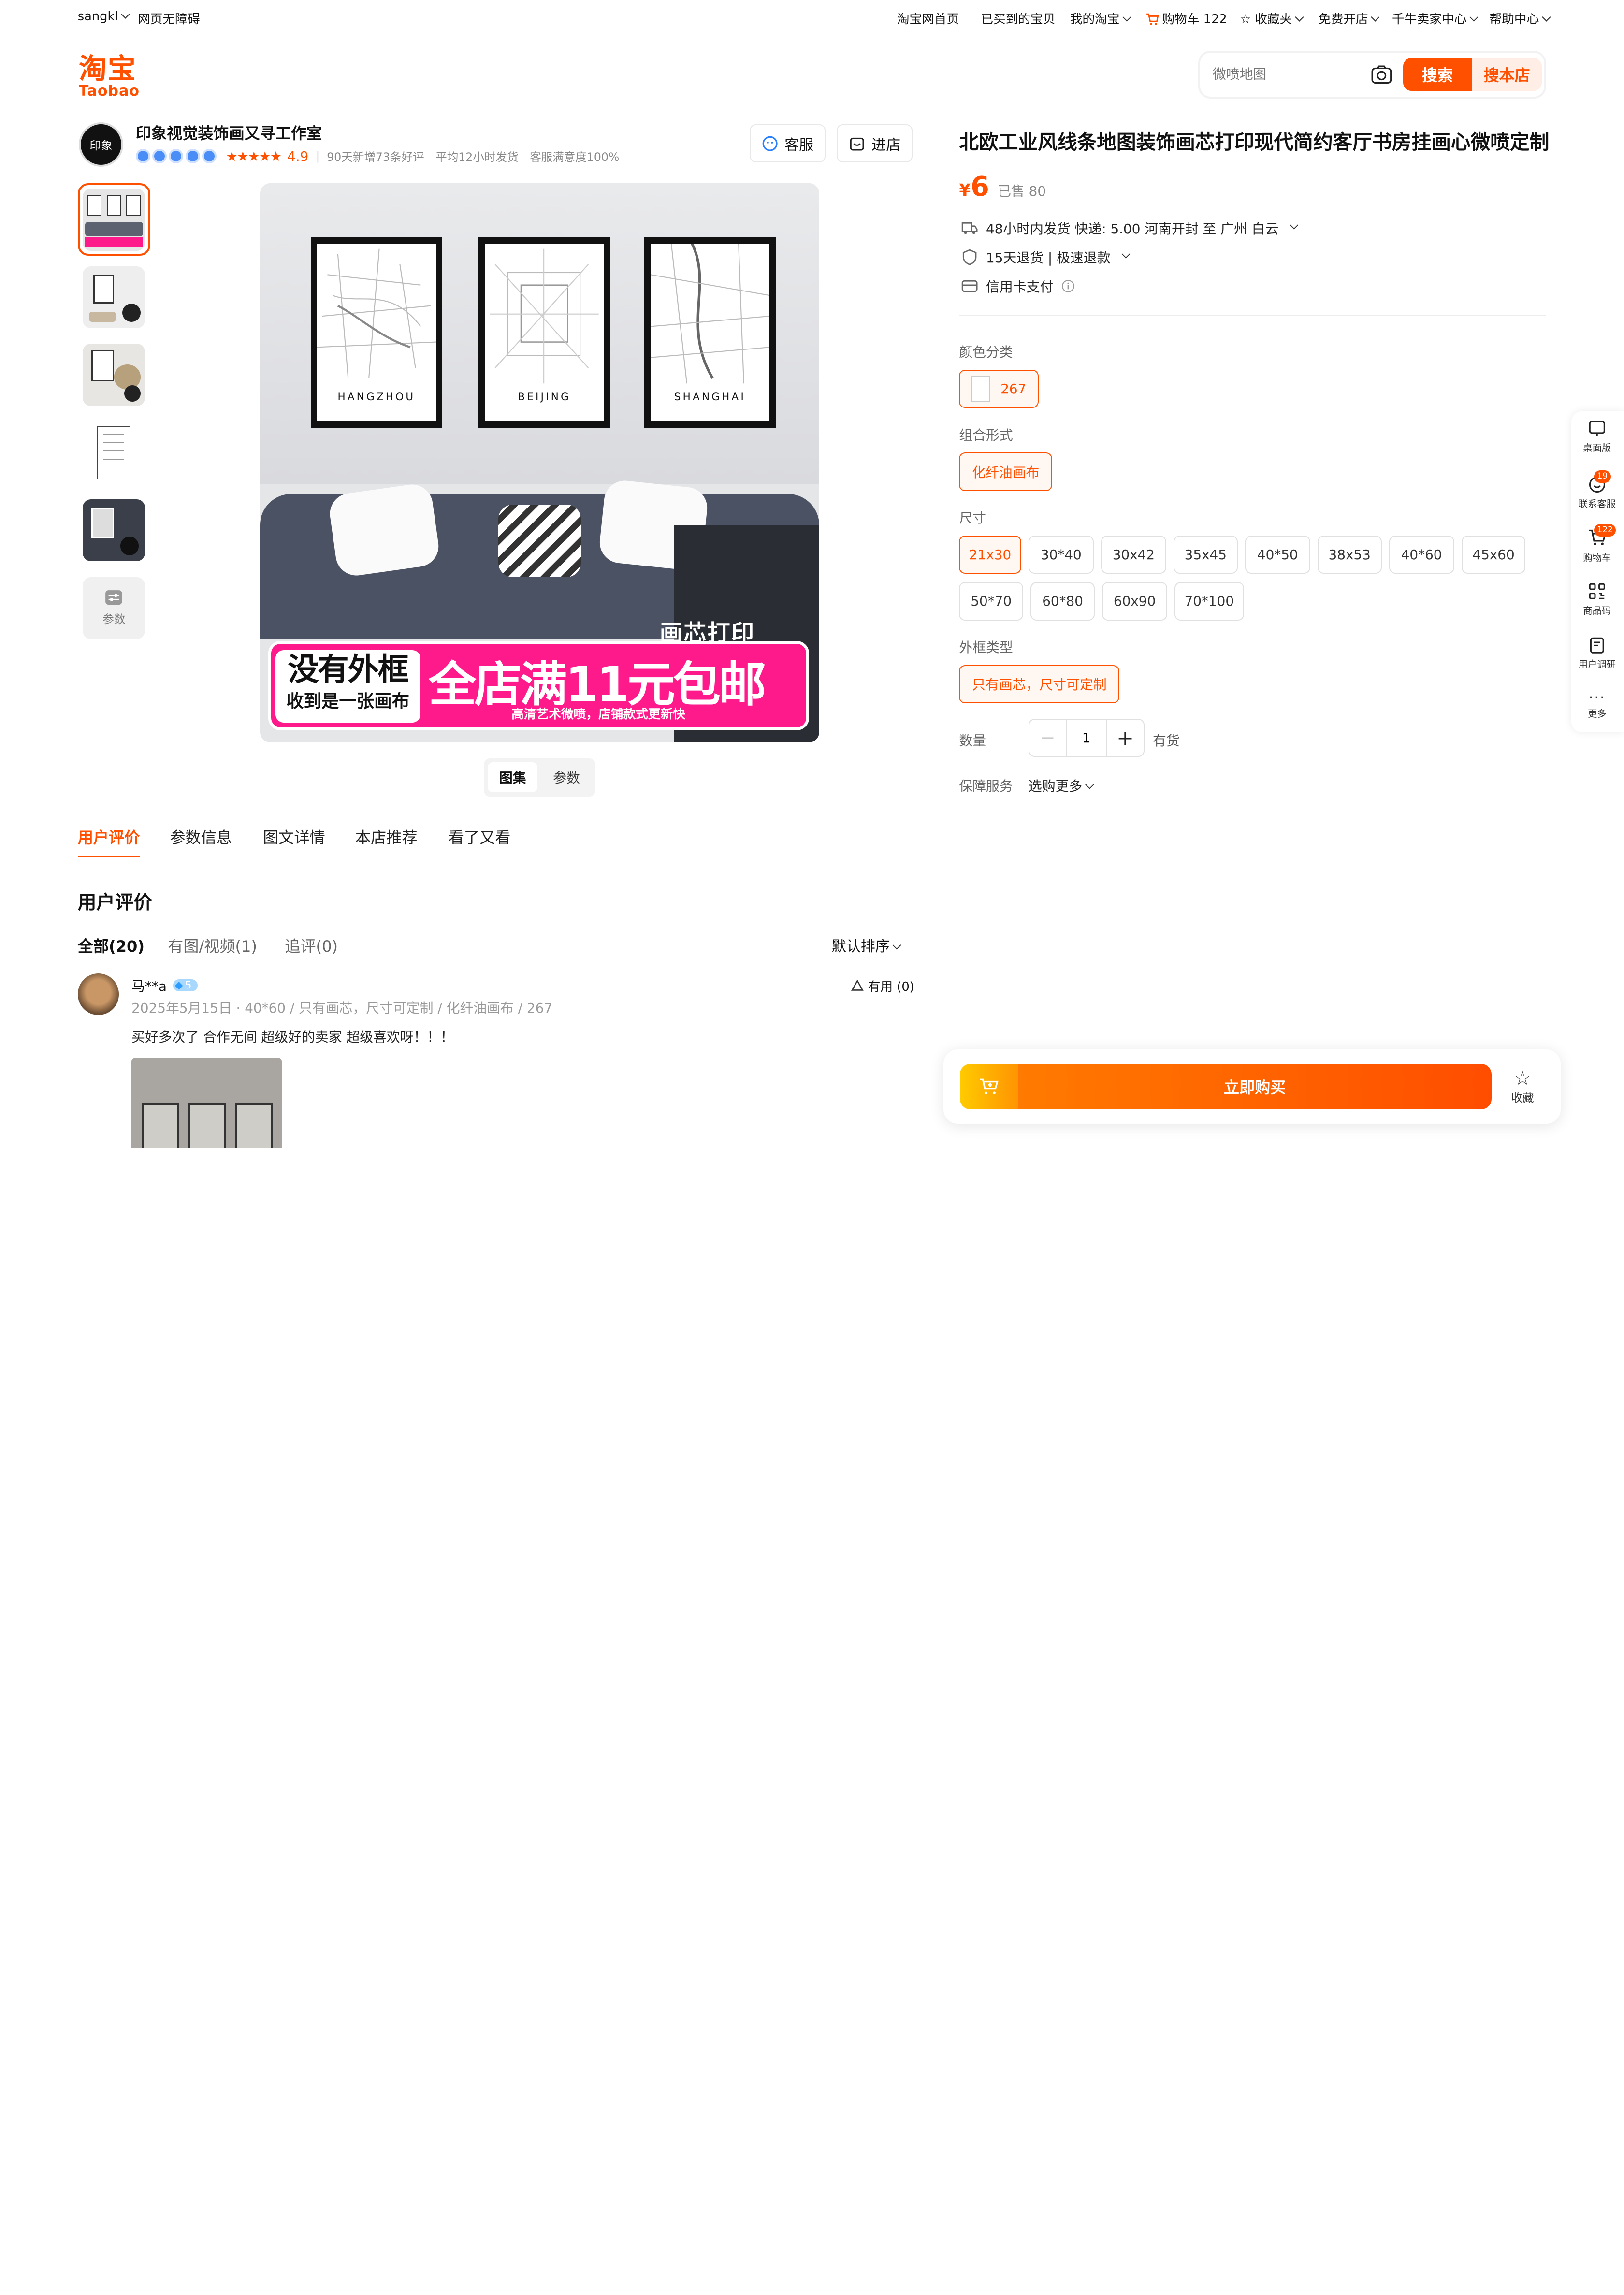 The image size is (1624, 2295). Describe the element at coordinates (169, 18) in the screenshot. I see `accessibility-link: 网页无障碍` at that location.